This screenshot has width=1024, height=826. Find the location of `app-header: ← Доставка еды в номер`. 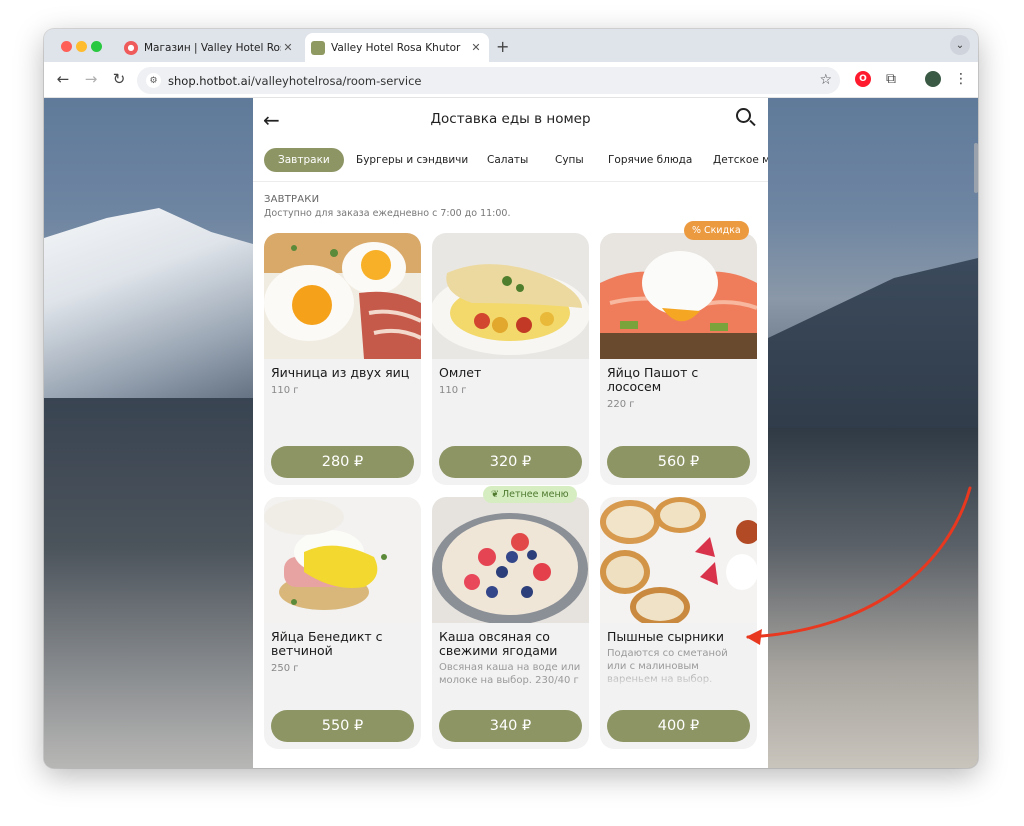

app-header: ← Доставка еды в номер is located at coordinates (510, 120).